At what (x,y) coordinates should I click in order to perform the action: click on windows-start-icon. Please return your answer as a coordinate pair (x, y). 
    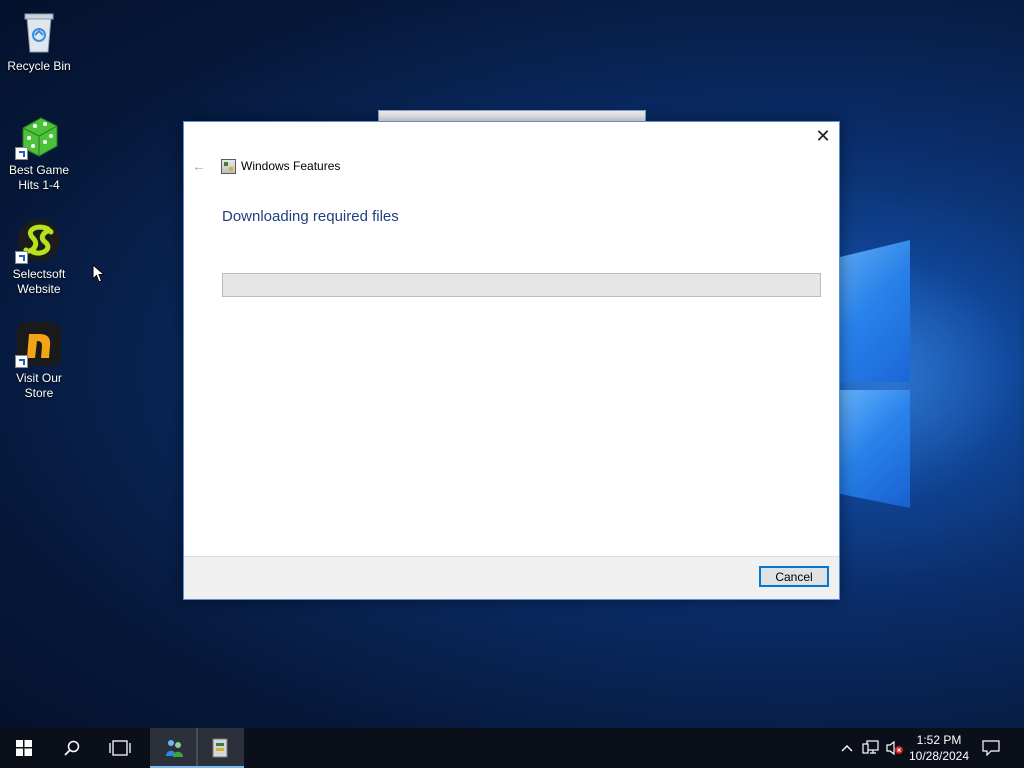
    Looking at the image, I should click on (24, 748).